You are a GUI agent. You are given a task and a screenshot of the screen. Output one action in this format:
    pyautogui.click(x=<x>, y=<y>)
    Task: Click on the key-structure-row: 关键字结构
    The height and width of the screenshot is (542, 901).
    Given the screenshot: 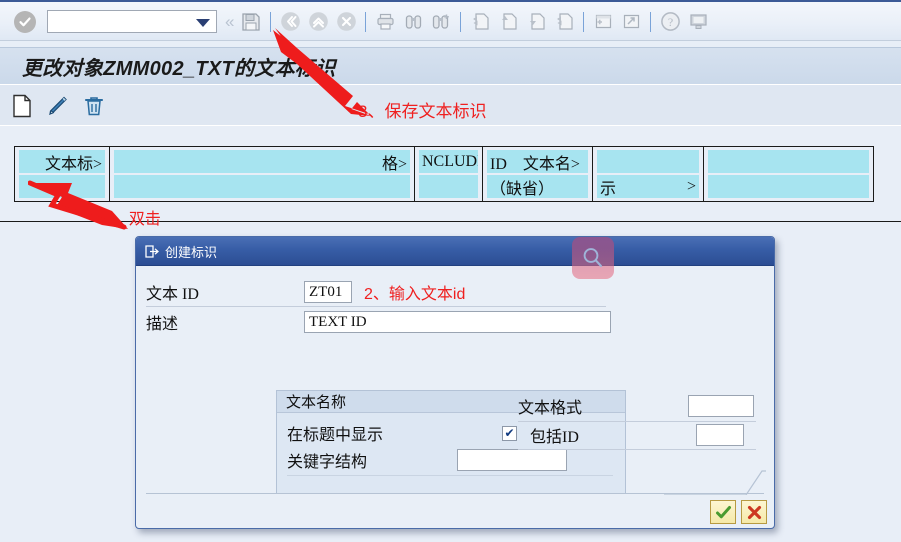 What is the action you would take?
    pyautogui.click(x=427, y=460)
    